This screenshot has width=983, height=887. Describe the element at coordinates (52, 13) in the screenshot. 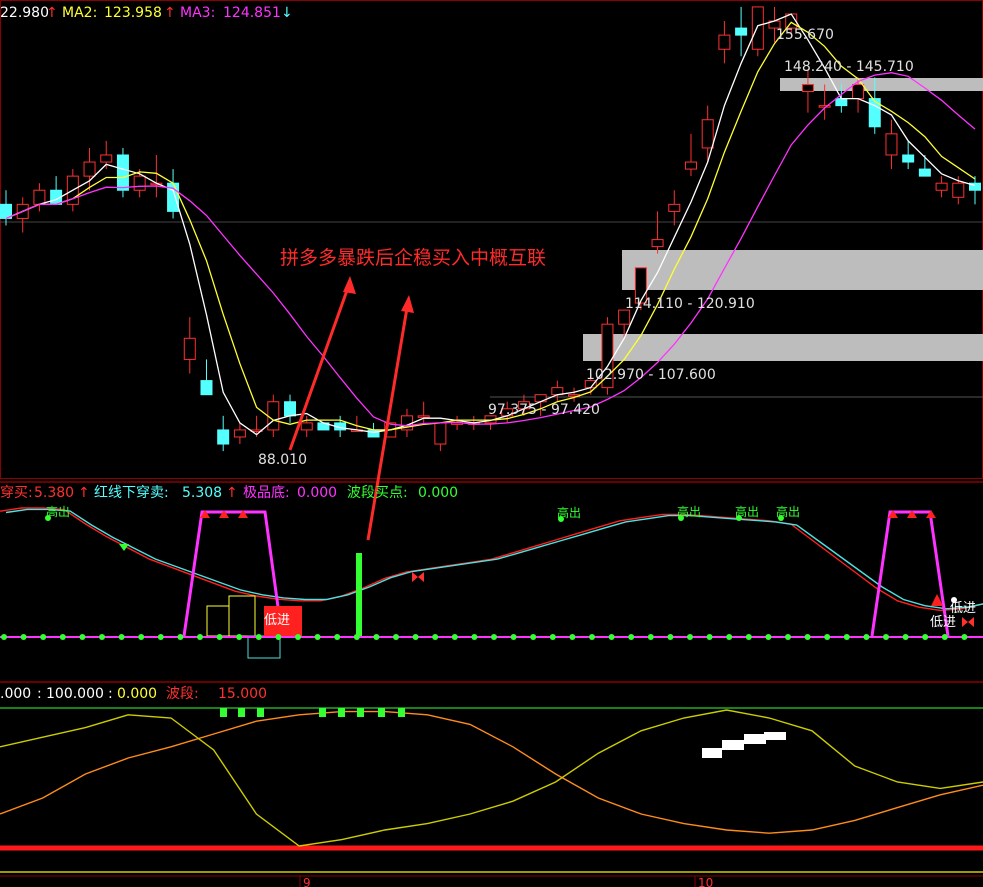

I see `ma1-arrow: ↑` at that location.